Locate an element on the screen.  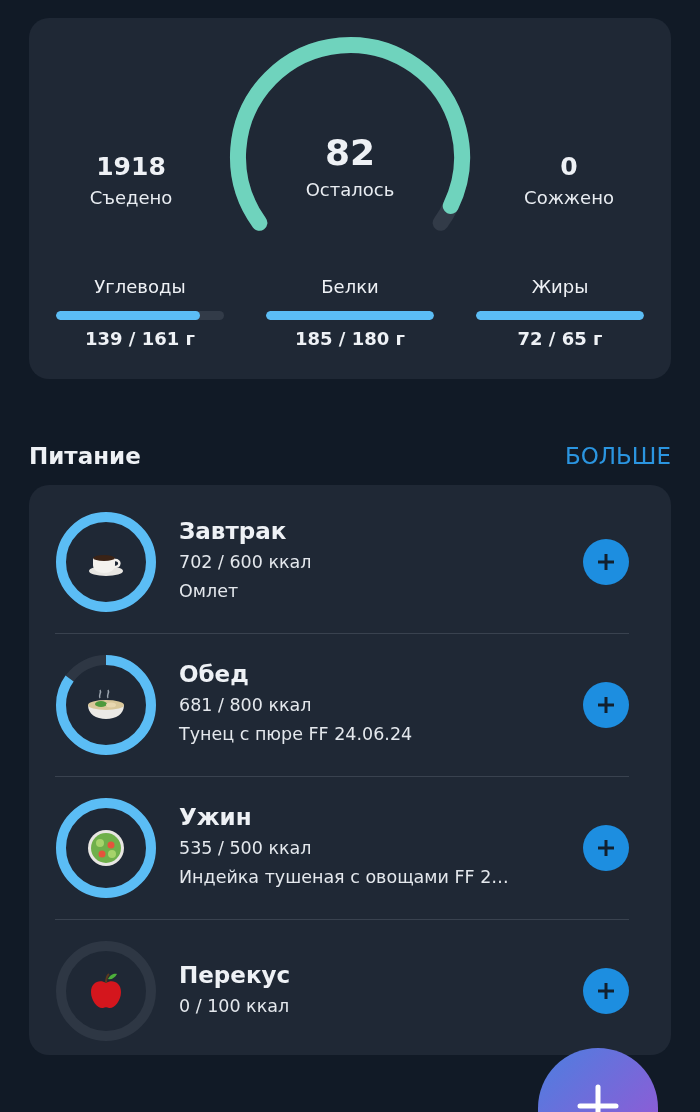
meal-calories: 0 / 100 ккал is located at coordinates (235, 1006).